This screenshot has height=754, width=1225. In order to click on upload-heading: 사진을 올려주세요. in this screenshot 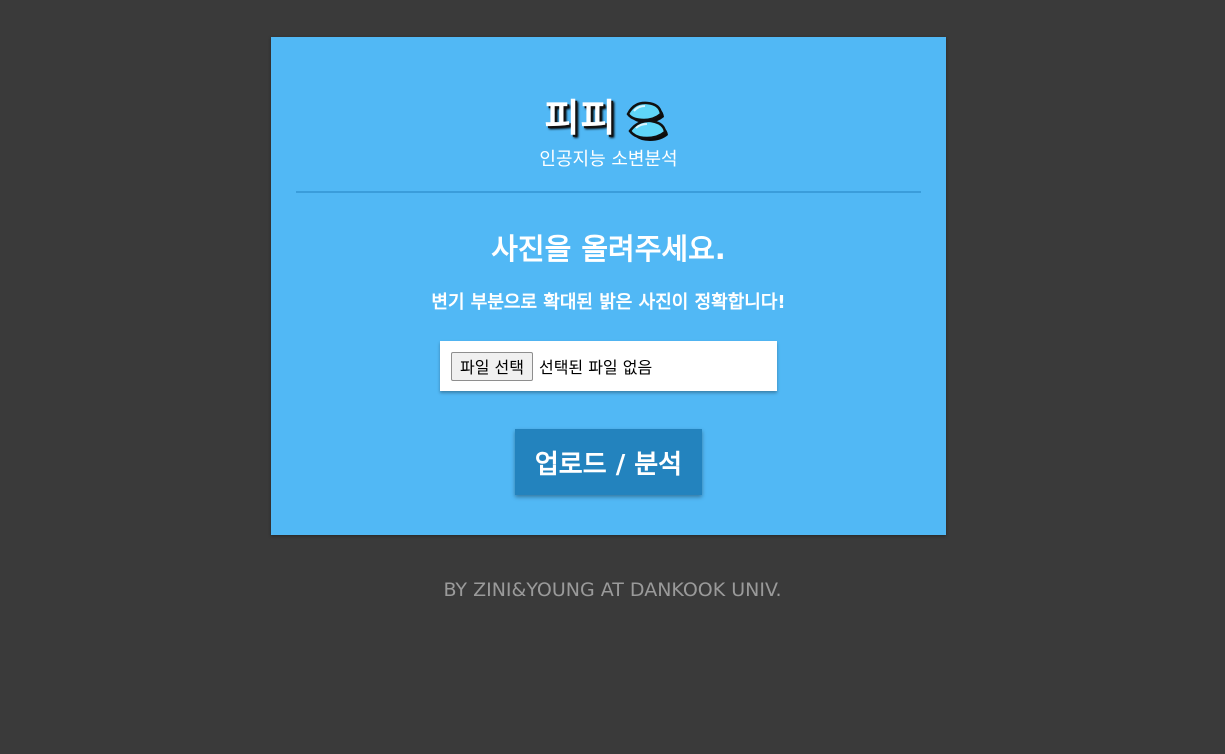, I will do `click(608, 249)`.